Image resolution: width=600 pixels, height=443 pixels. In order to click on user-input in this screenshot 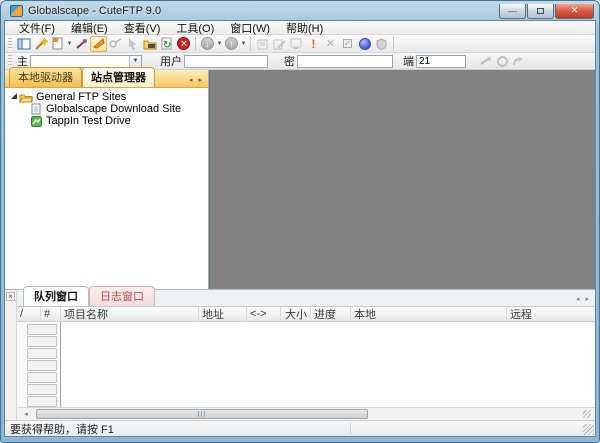, I will do `click(226, 61)`.